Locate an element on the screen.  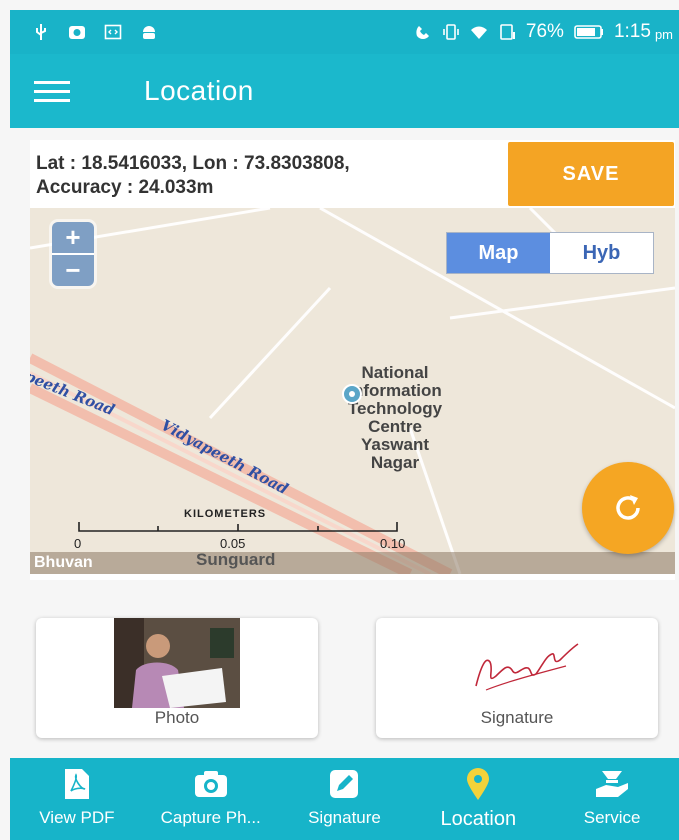
usb-icon is located at coordinates (41, 32).